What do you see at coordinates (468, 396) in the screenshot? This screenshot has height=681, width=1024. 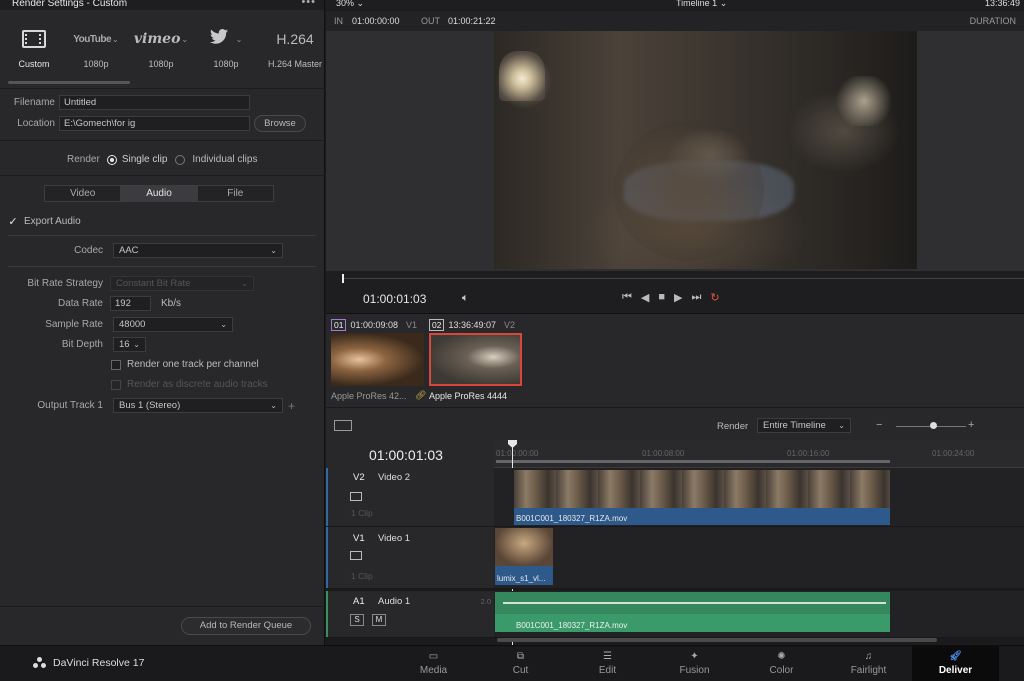 I see `clip-codec-label: Apple ProRes 4444` at bounding box center [468, 396].